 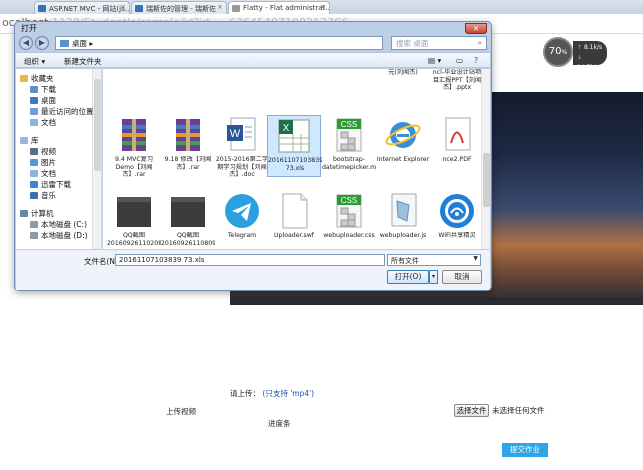 I want to click on file-item-label: 元(刘闻杰), so click(x=403, y=72).